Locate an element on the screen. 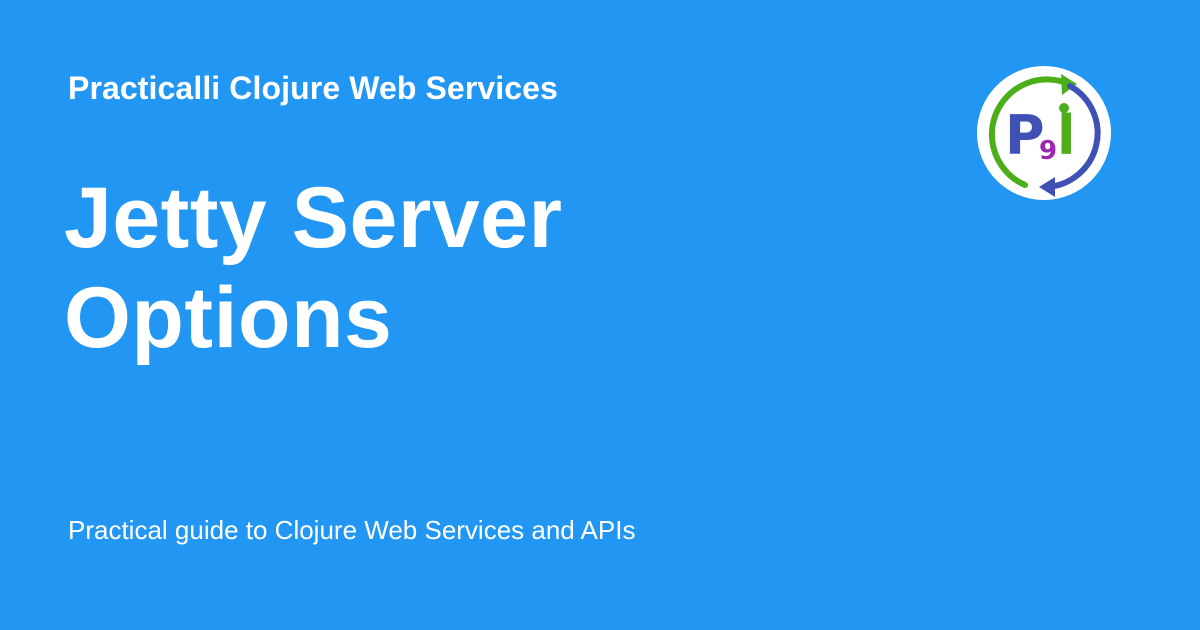 This screenshot has height=630, width=1200. logo-dot is located at coordinates (1064, 108).